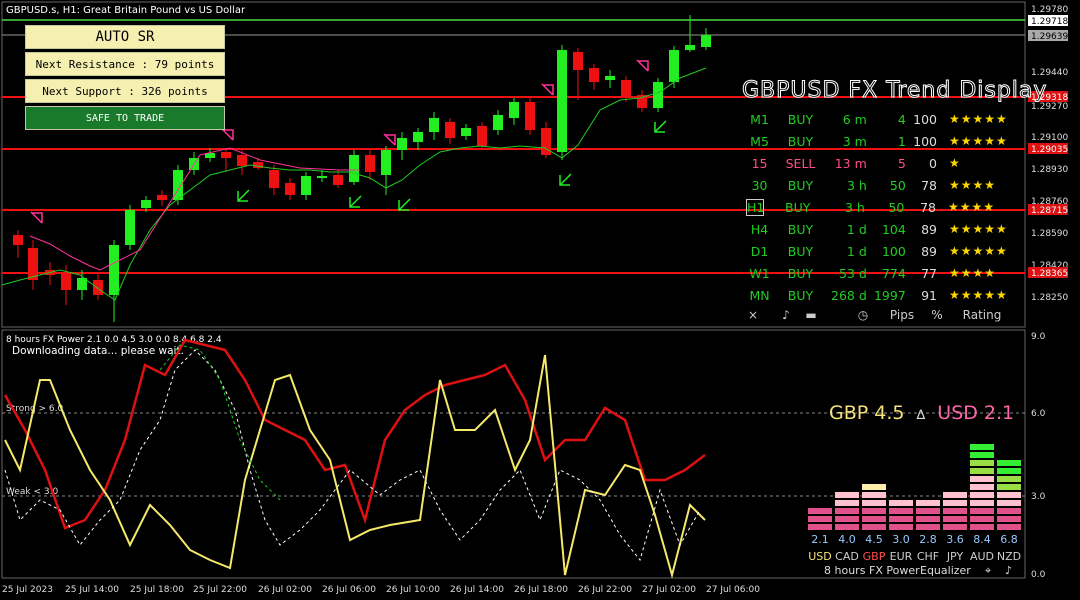  What do you see at coordinates (884, 119) in the screenshot?
I see `trend-row: M1 BUY 6 m 4 100 ★★★★★` at bounding box center [884, 119].